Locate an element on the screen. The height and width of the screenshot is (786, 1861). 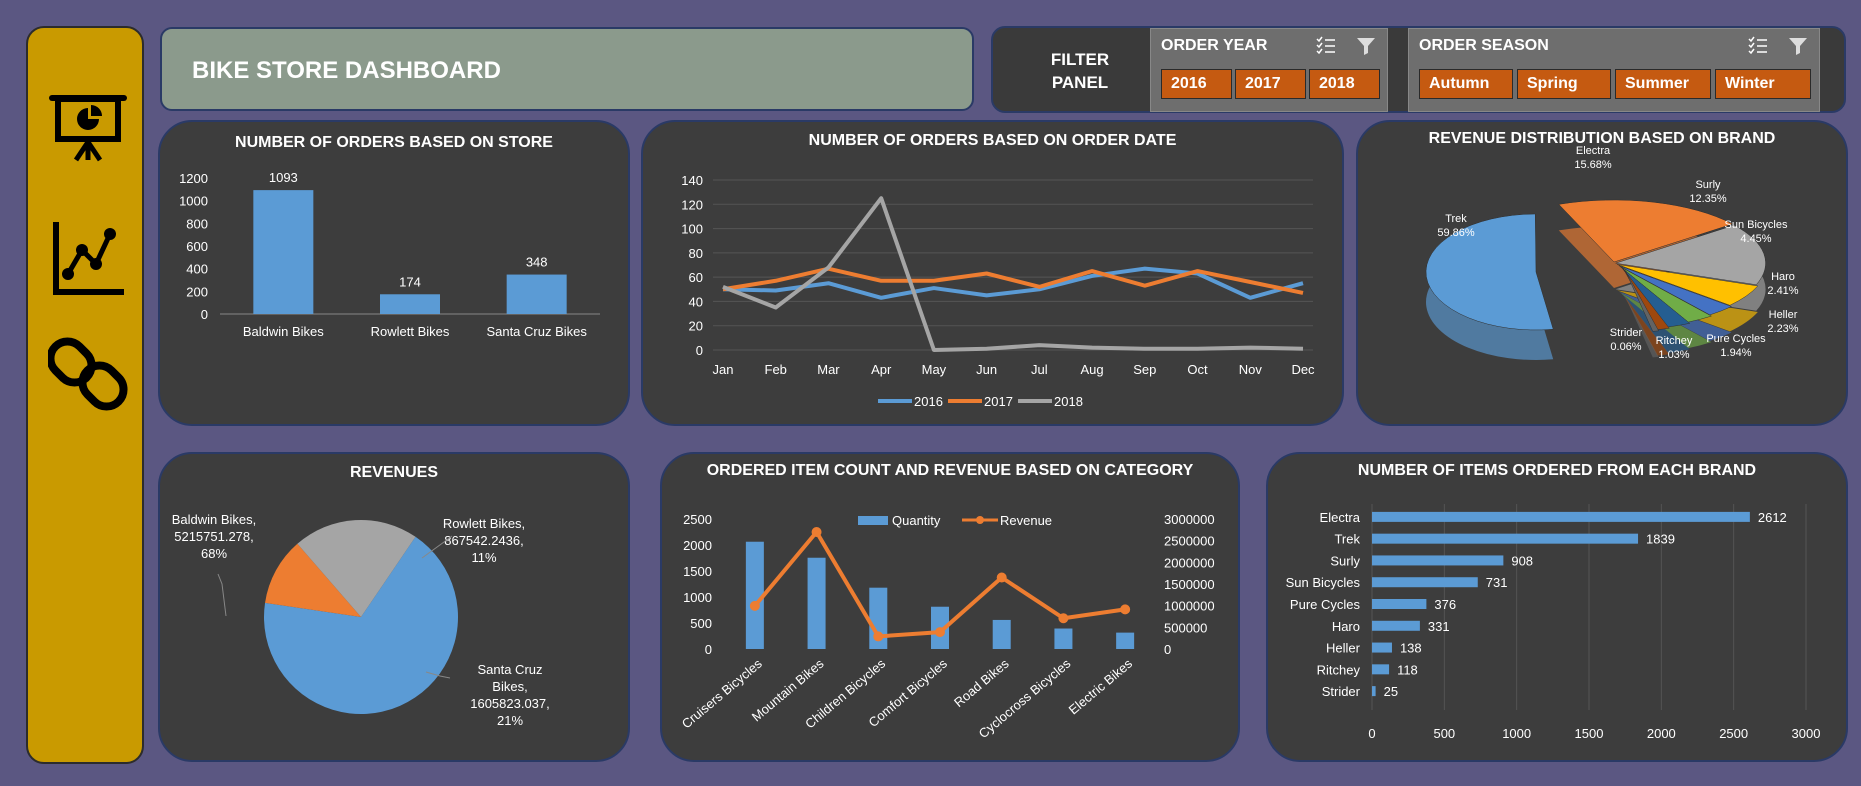
x-tick-label: Aug is located at coordinates (1092, 369).